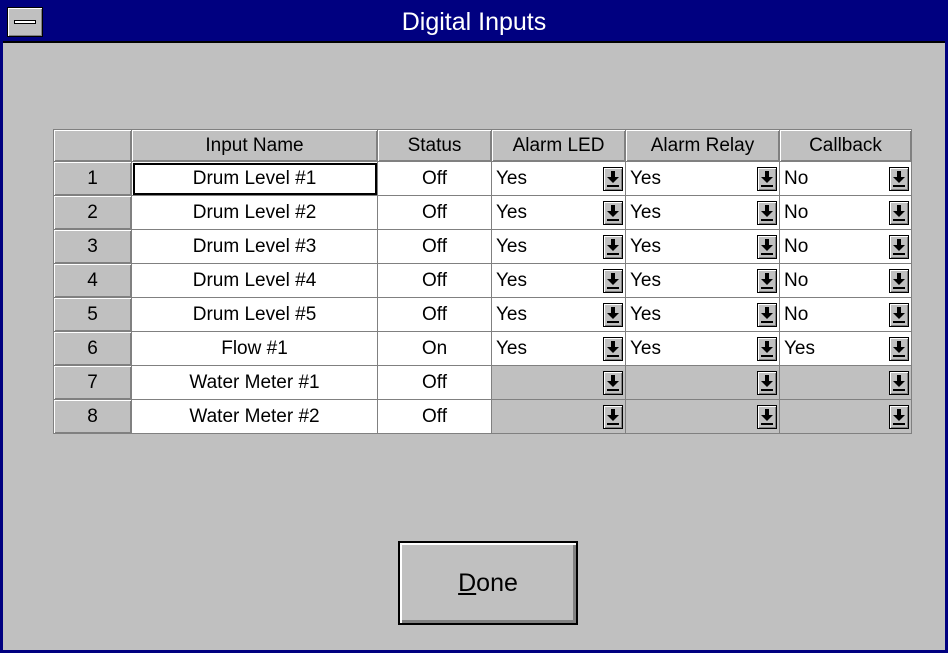 The image size is (948, 653). What do you see at coordinates (482, 246) in the screenshot?
I see `table-row: 3 Drum Level #3 Off Yes Yes No` at bounding box center [482, 246].